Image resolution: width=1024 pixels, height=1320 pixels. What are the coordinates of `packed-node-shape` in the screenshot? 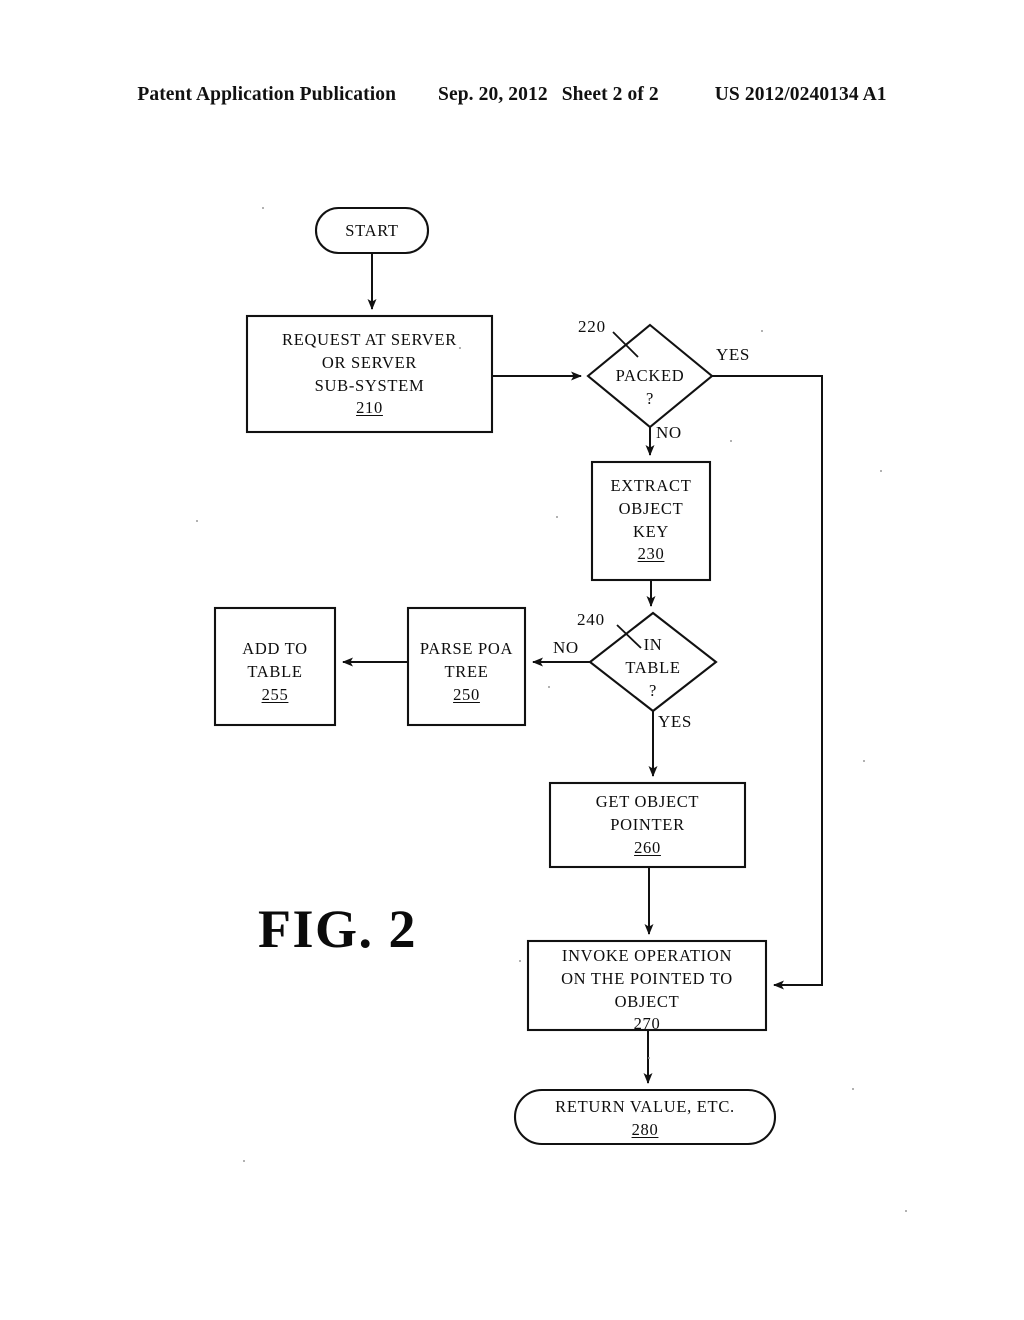 It's located at (650, 376).